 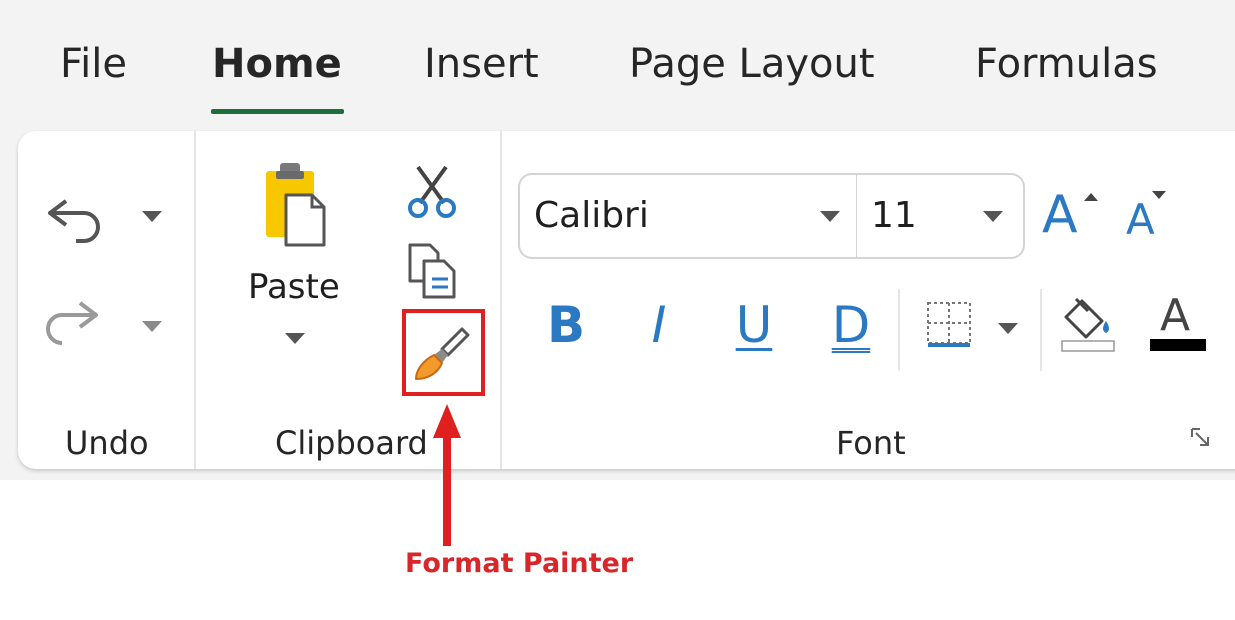 What do you see at coordinates (1140, 219) in the screenshot?
I see `shrink-font-icon: A` at bounding box center [1140, 219].